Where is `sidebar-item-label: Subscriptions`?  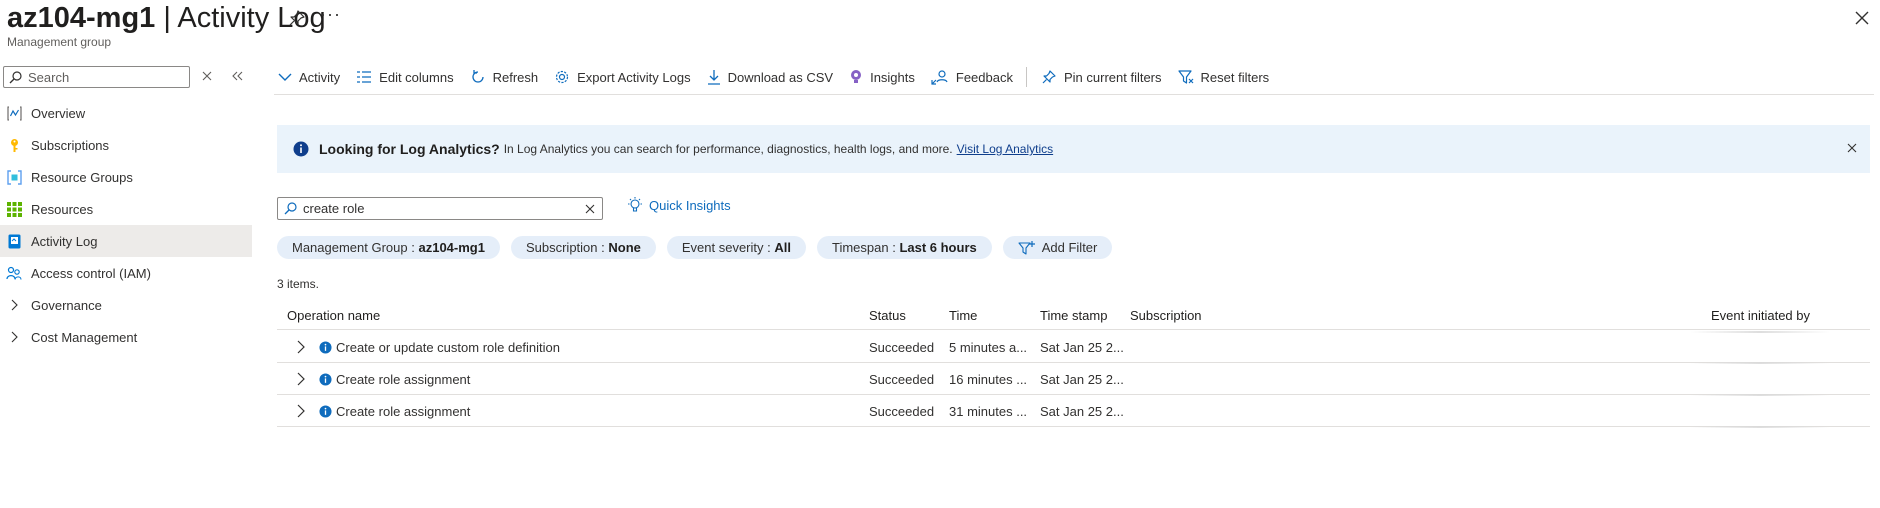
sidebar-item-label: Subscriptions is located at coordinates (70, 145).